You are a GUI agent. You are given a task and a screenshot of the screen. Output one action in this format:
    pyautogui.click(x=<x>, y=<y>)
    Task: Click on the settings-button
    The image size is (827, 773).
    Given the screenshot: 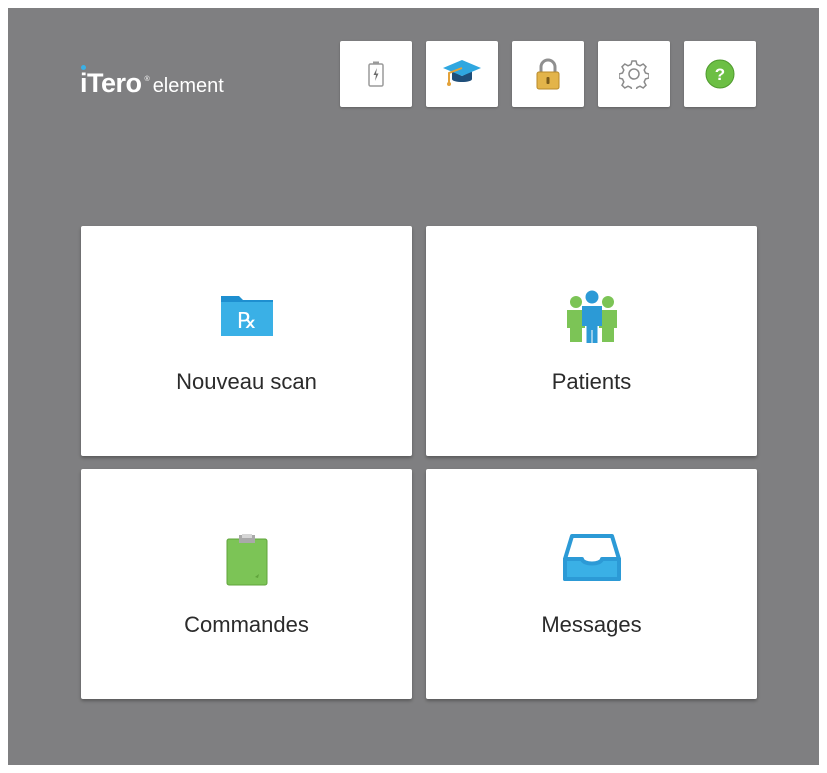 What is the action you would take?
    pyautogui.click(x=634, y=74)
    